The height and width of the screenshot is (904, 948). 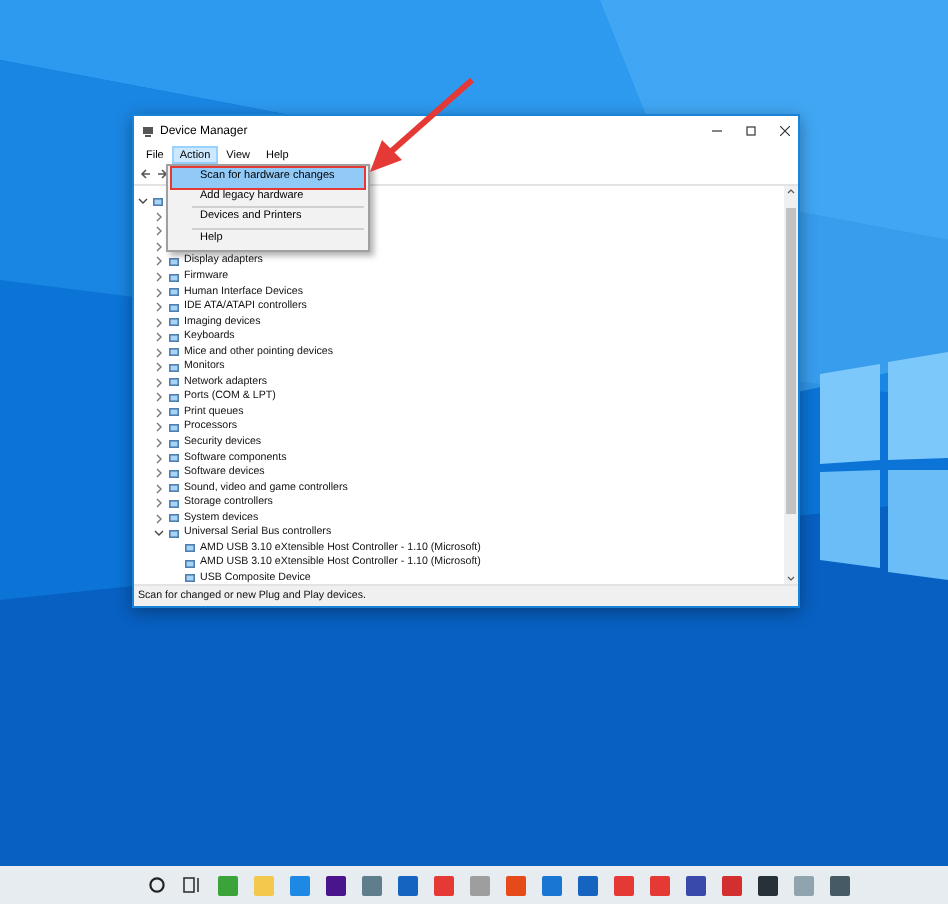 What do you see at coordinates (146, 174) in the screenshot?
I see `back-icon` at bounding box center [146, 174].